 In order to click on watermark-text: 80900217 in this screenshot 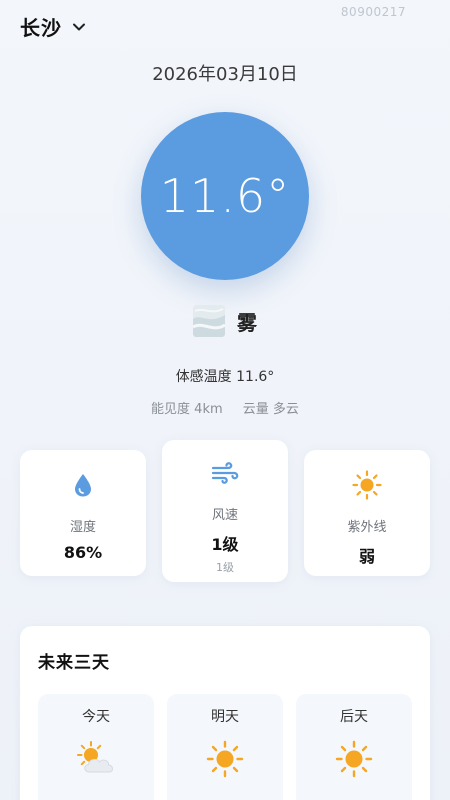, I will do `click(373, 12)`.